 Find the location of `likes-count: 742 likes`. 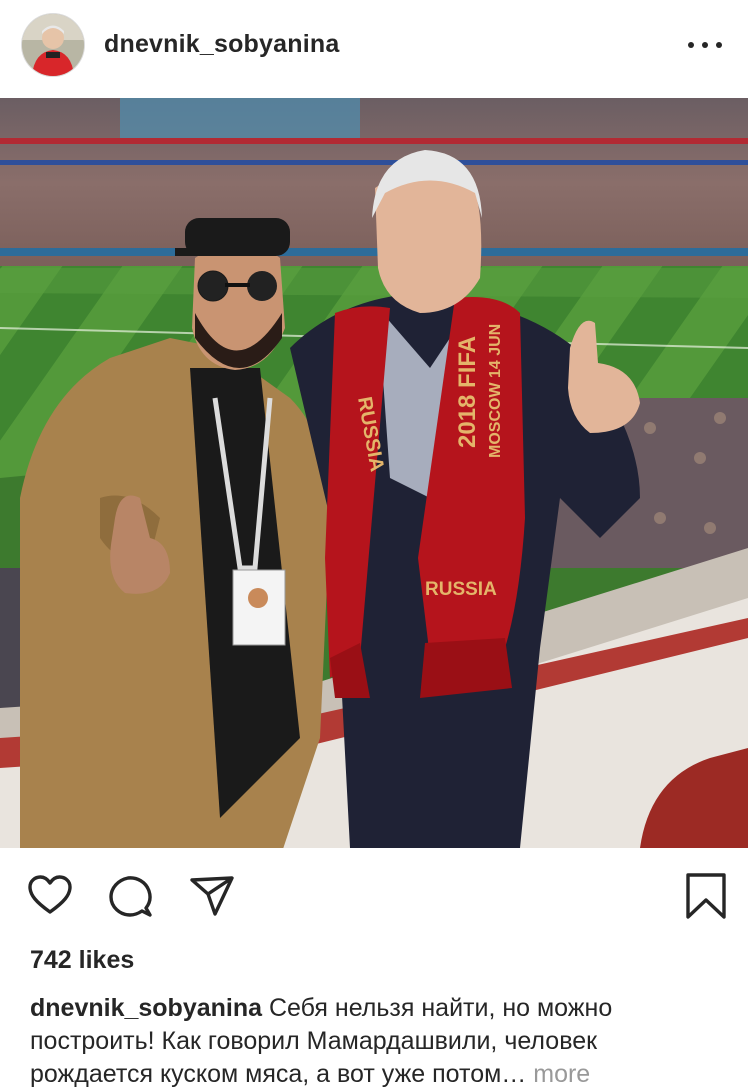

likes-count: 742 likes is located at coordinates (82, 960).